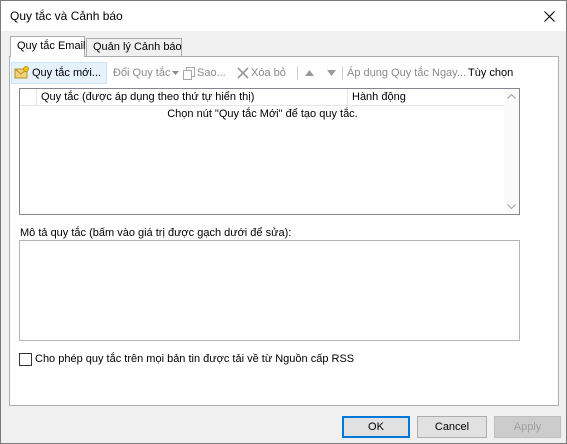  I want to click on move-down-button, so click(331, 73).